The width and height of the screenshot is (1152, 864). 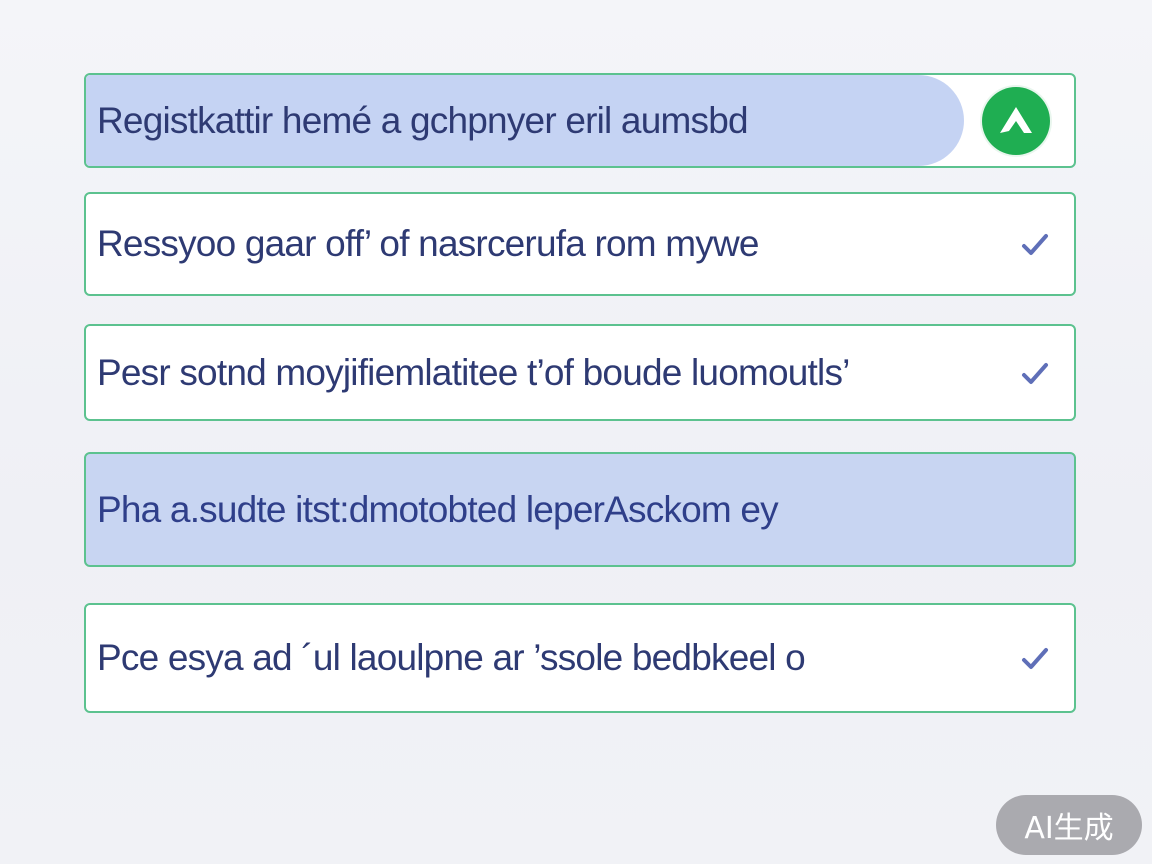 I want to click on option-row-2: Ressyoo gaar off’ of nasrcerufa rom mywe, so click(x=580, y=244).